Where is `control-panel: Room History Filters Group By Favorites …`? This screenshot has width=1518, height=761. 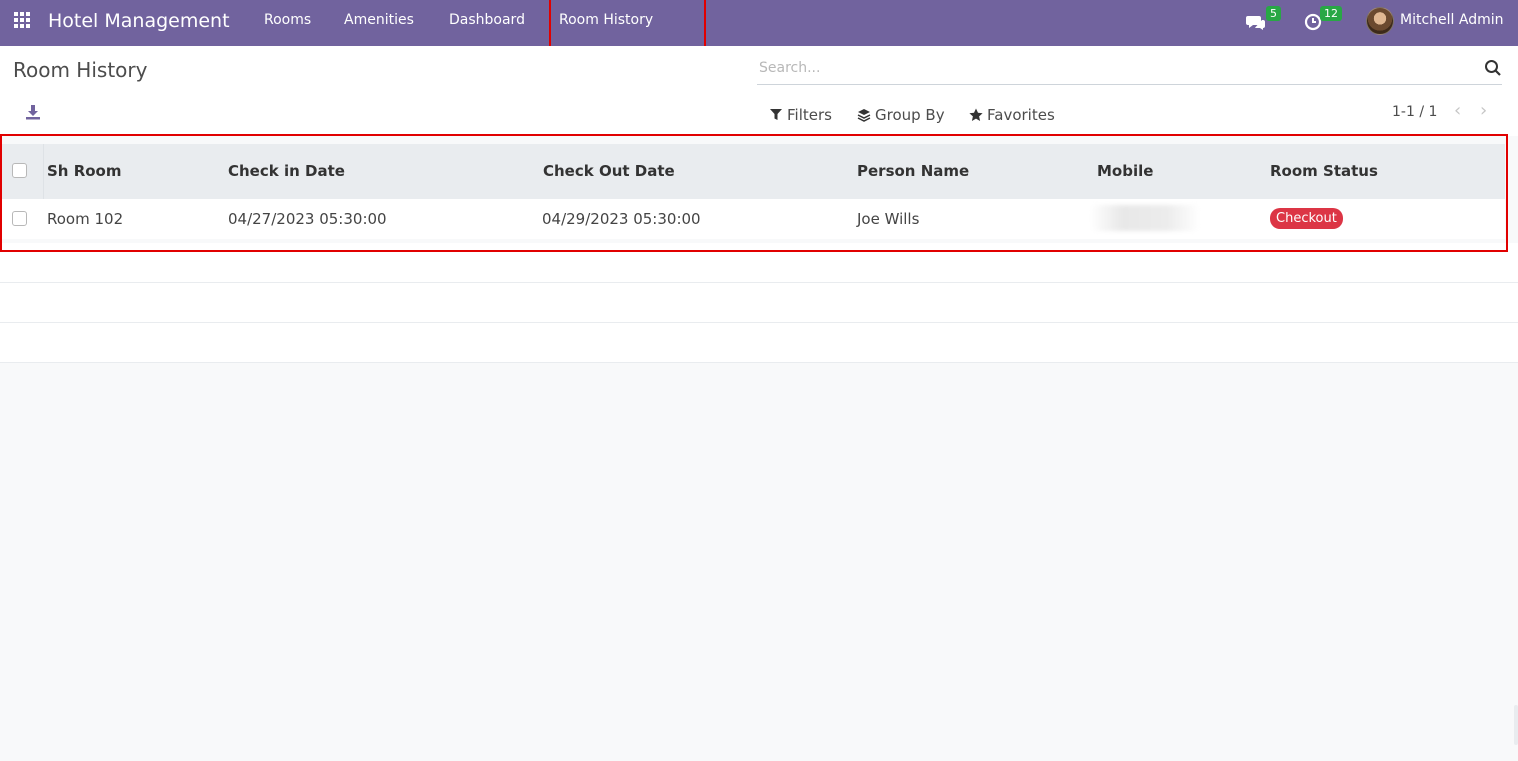 control-panel: Room History Filters Group By Favorites … is located at coordinates (759, 91).